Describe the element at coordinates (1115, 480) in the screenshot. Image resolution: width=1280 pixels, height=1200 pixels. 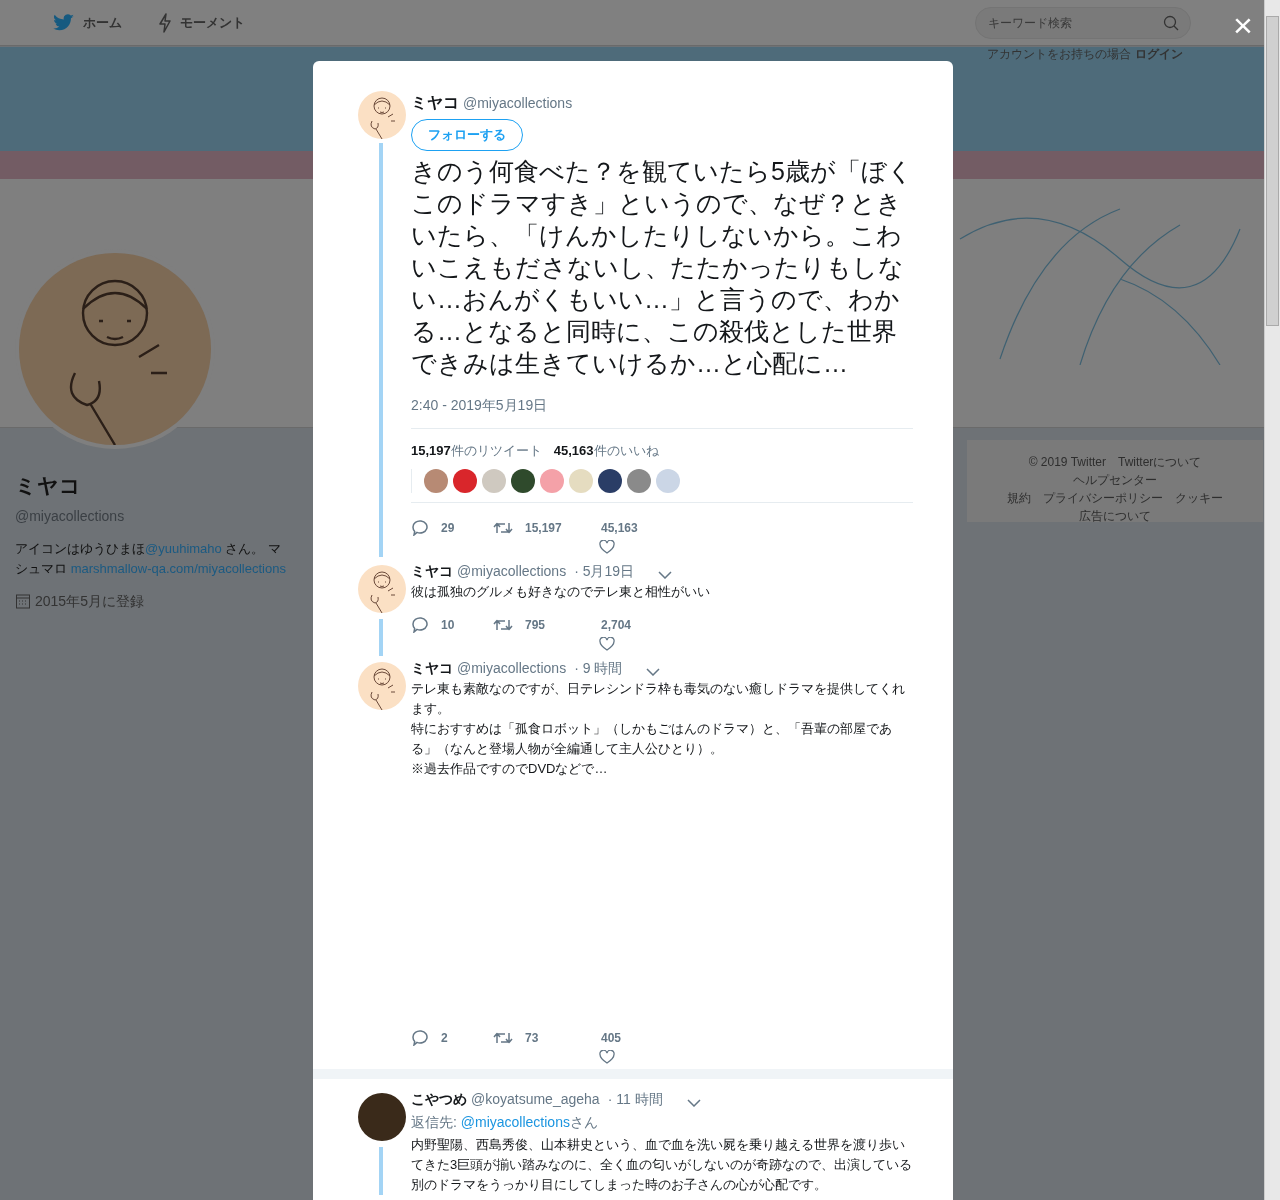
I see `footer-link: ヘルプセンター` at that location.